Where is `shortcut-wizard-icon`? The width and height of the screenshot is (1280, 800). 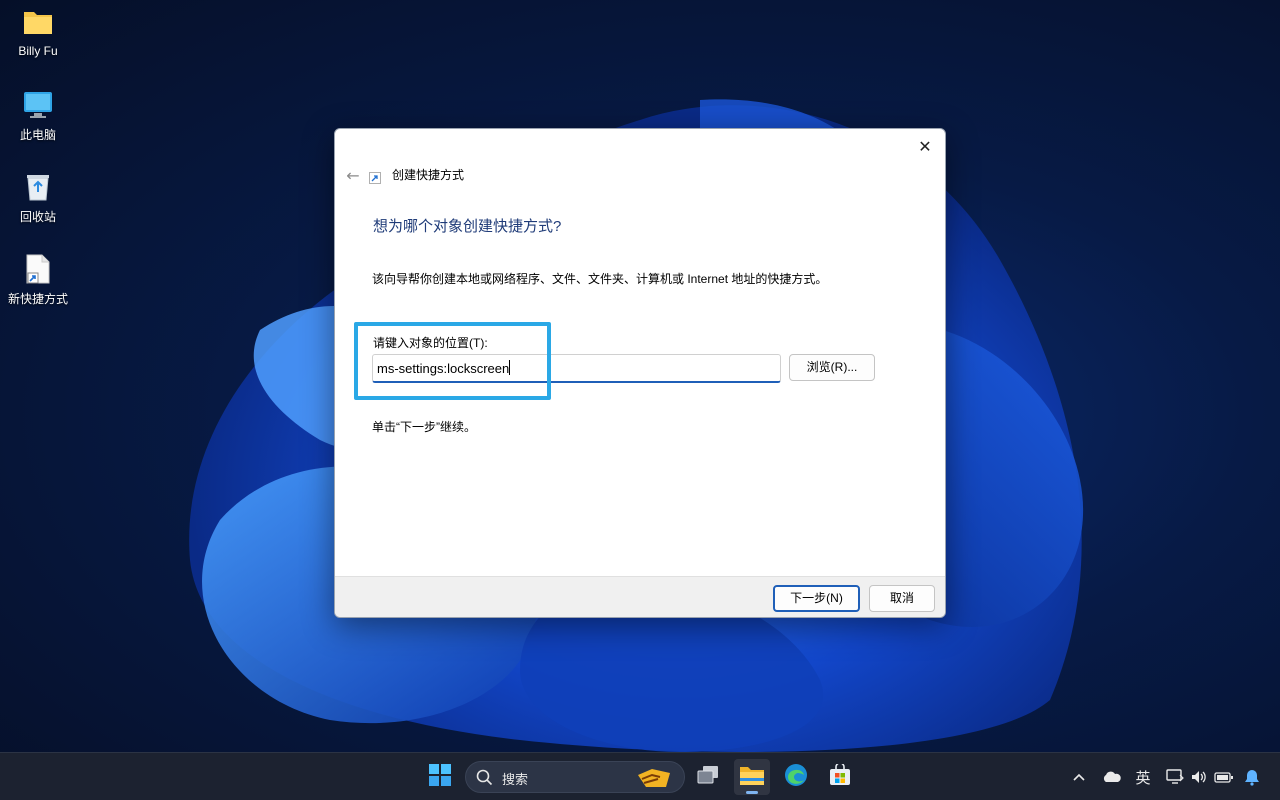
shortcut-wizard-icon is located at coordinates (375, 176).